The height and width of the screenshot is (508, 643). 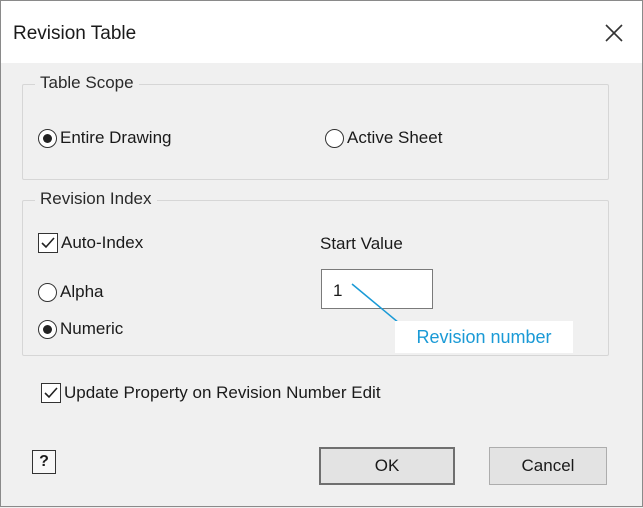 I want to click on entire-drawing-radio: Entire Drawing, so click(x=105, y=138).